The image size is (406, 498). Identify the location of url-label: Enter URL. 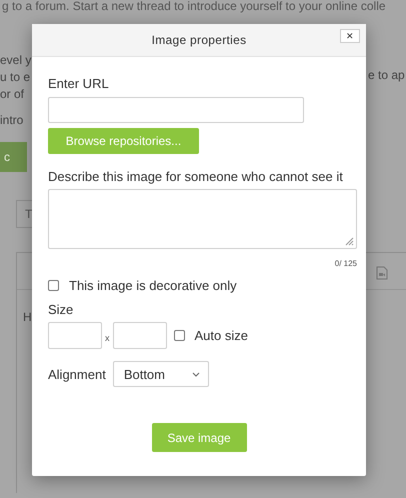
(78, 83).